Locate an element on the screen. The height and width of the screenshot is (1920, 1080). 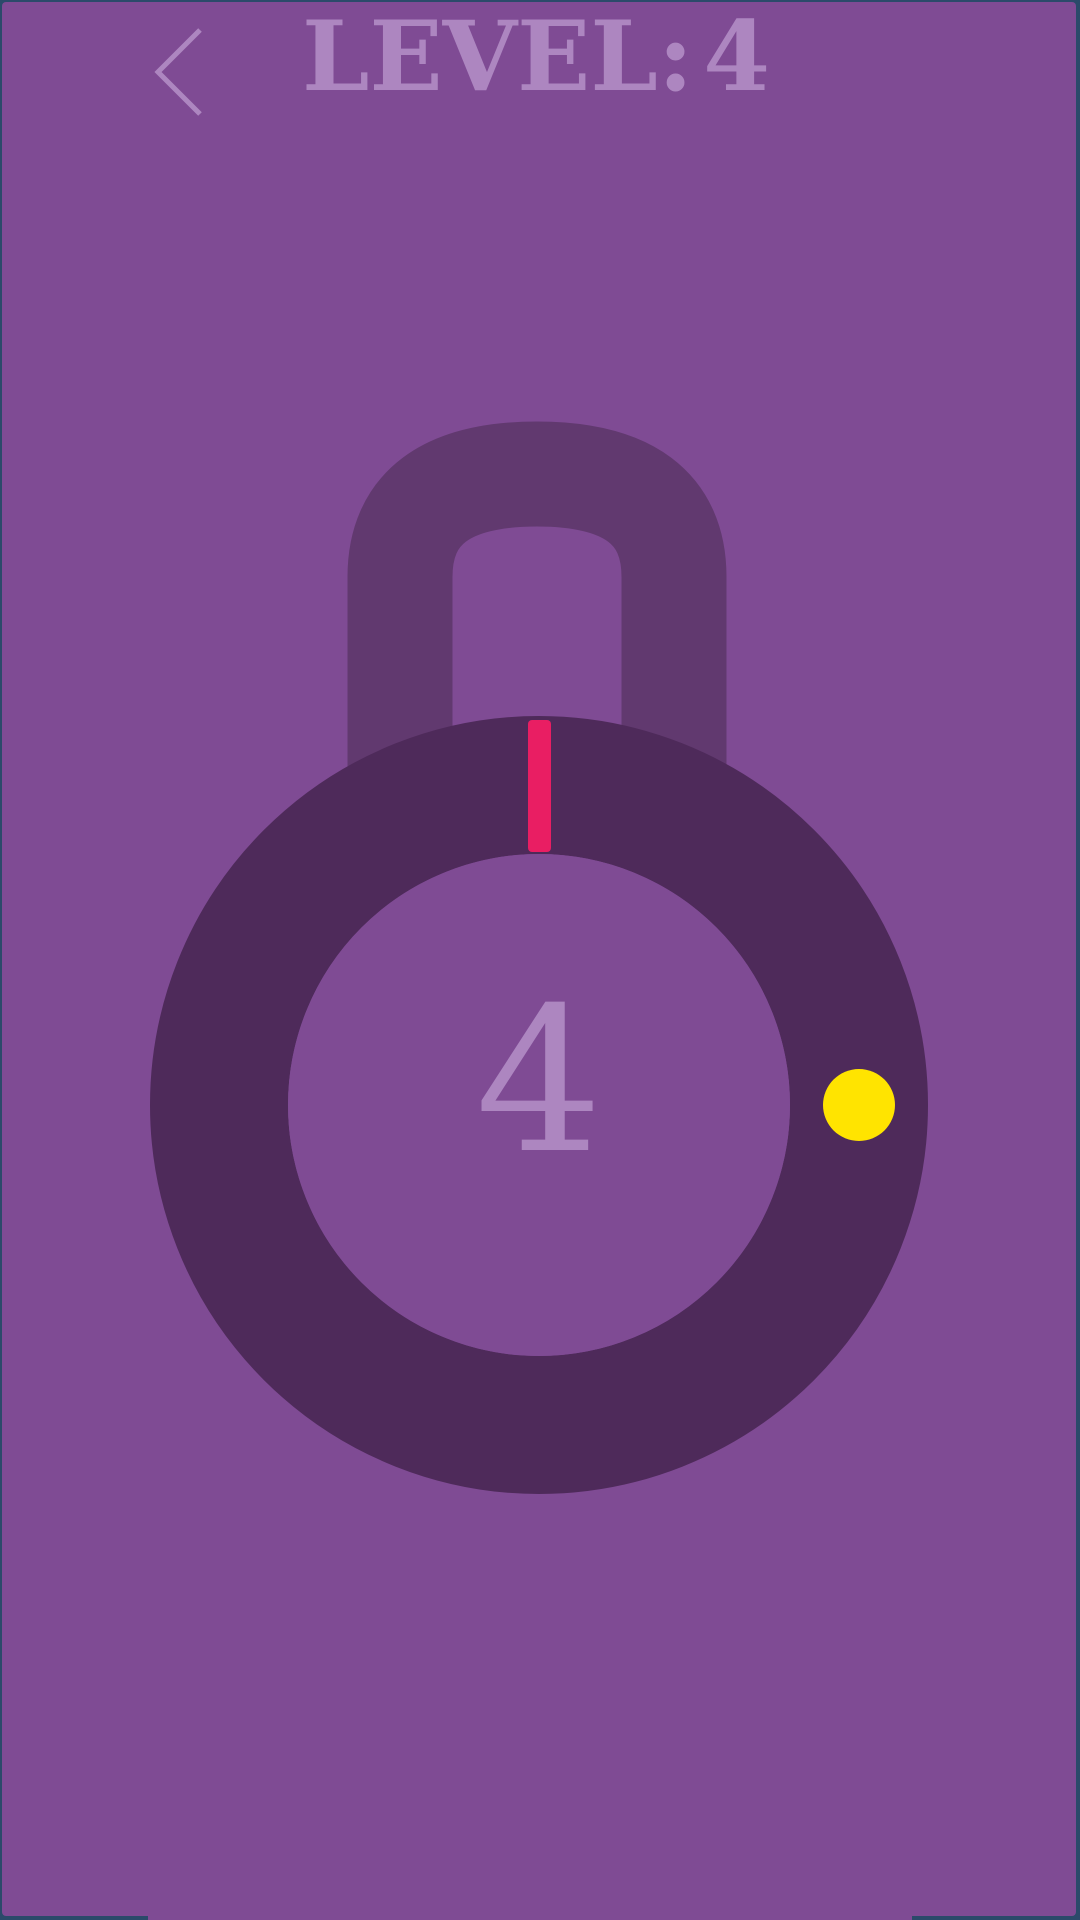
needle is located at coordinates (539, 786).